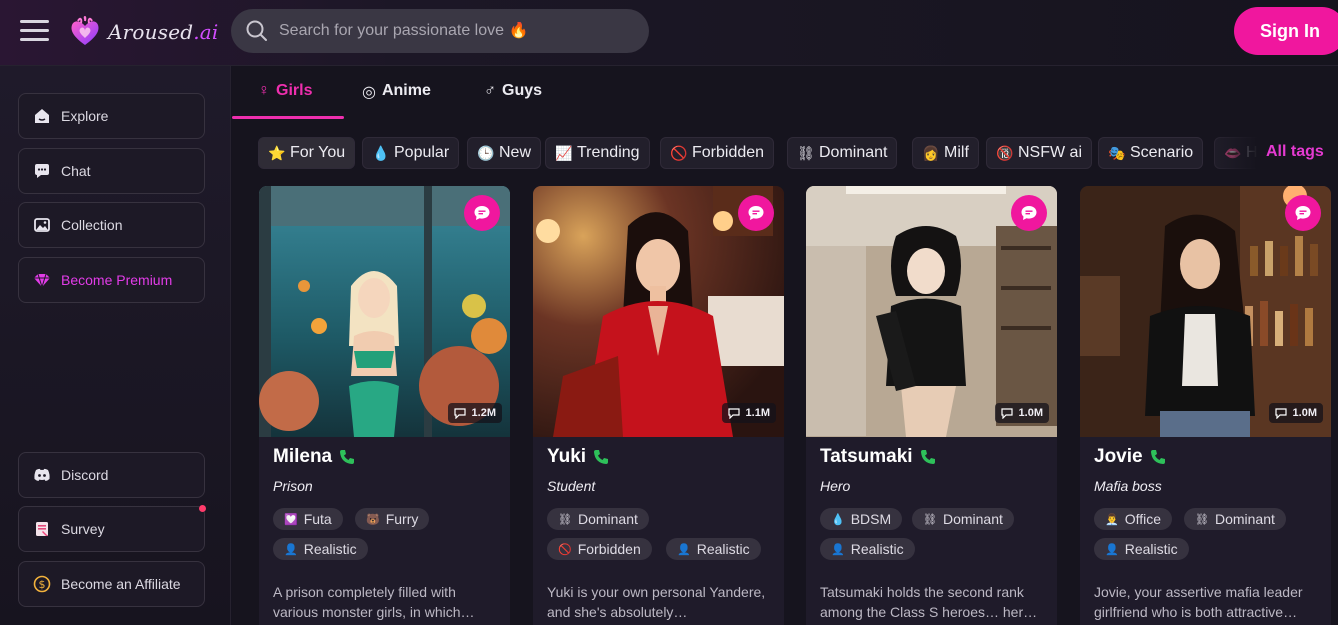 The width and height of the screenshot is (1338, 625). Describe the element at coordinates (1295, 152) in the screenshot. I see `all-tags-link: All tags` at that location.